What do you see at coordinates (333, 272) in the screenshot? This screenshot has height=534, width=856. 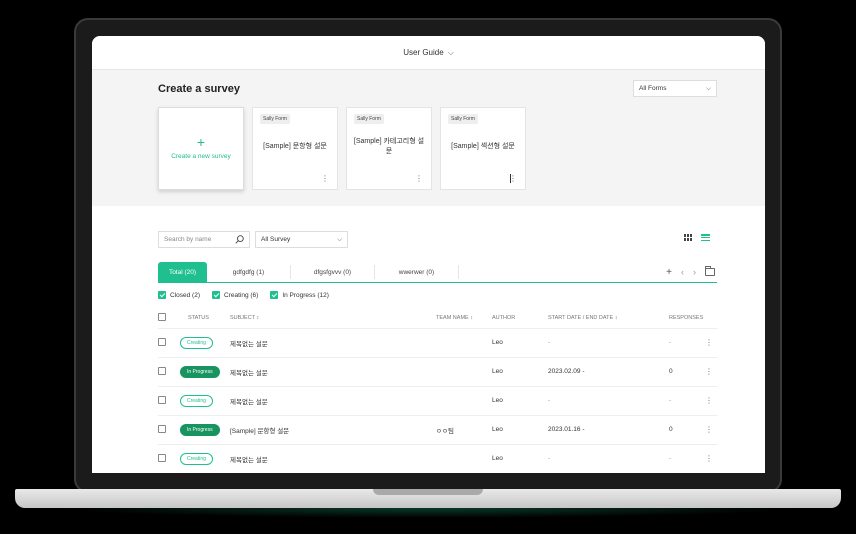 I see `tab-folder: dfgsfgvvv (0)` at bounding box center [333, 272].